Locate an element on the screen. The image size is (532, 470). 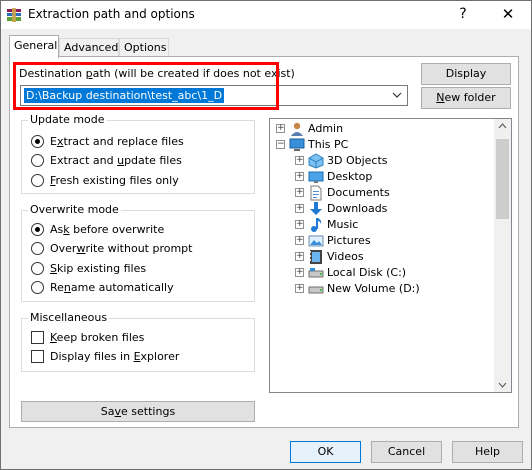
help-button: Help is located at coordinates (487, 452).